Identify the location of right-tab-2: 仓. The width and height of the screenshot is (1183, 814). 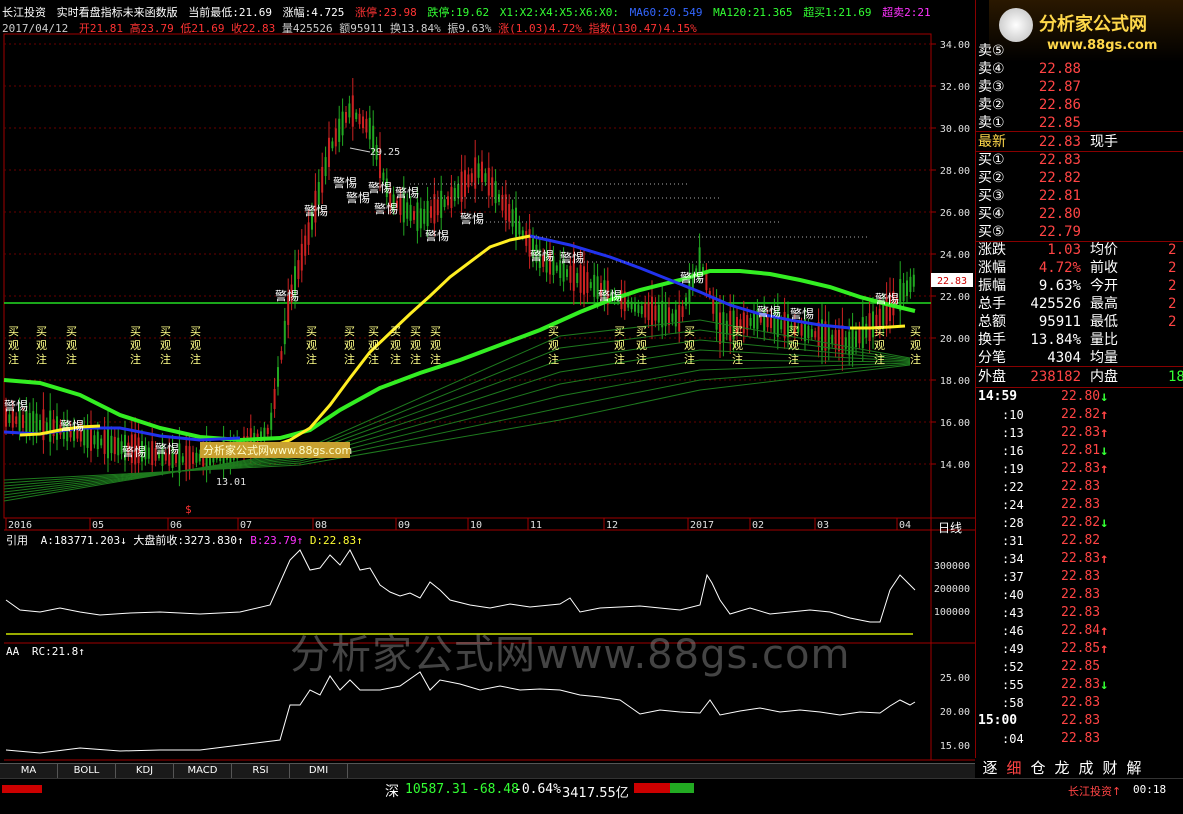
(1038, 768).